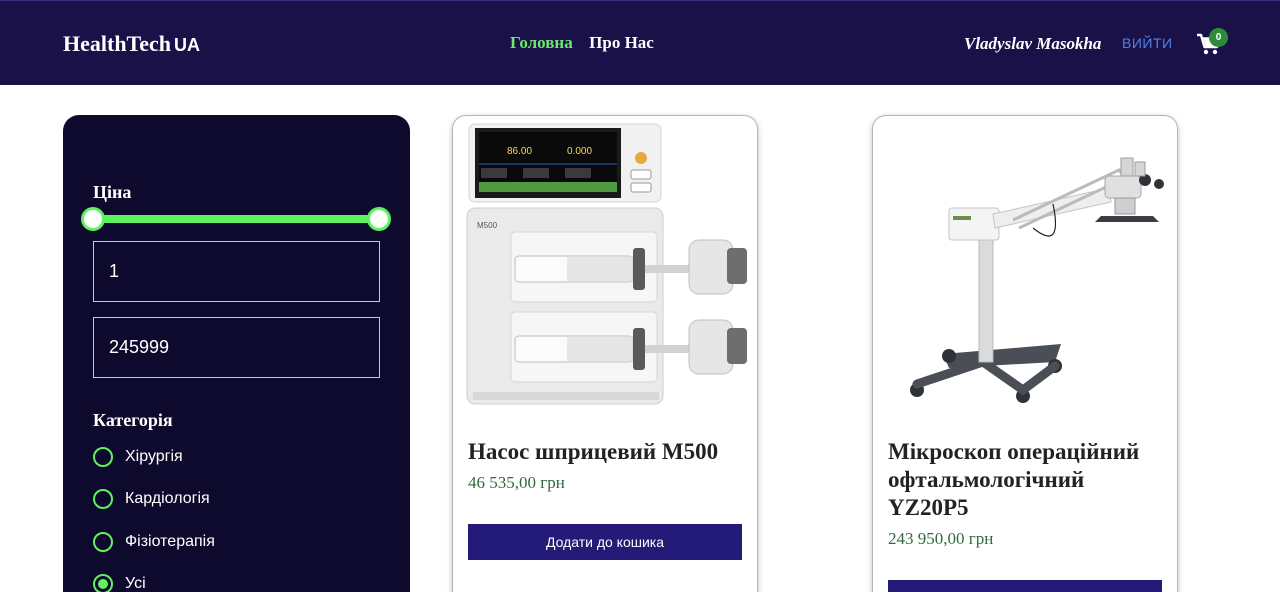 The height and width of the screenshot is (592, 1280). What do you see at coordinates (154, 456) in the screenshot?
I see `category-label: Хірургія` at bounding box center [154, 456].